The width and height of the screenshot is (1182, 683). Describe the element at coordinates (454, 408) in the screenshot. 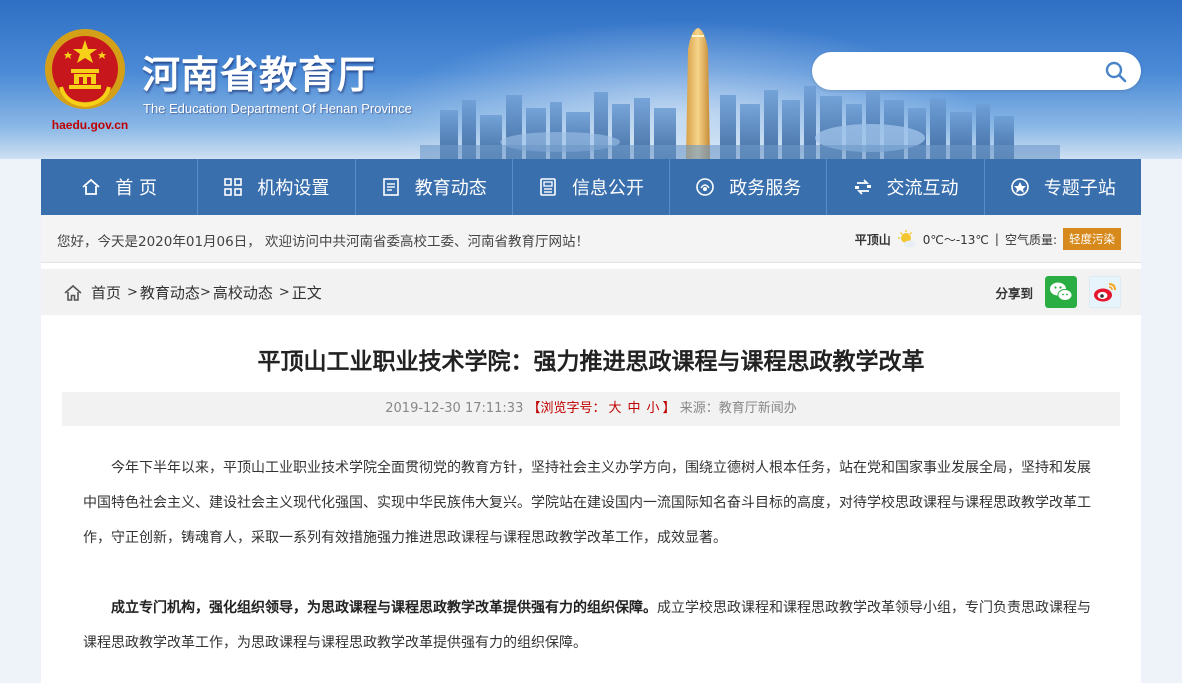

I see `article-date: 2019-12-30 17:11:33` at that location.